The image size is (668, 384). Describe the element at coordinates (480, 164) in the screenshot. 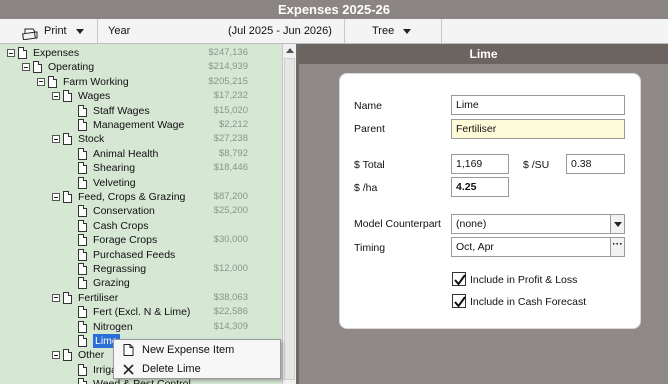

I see `total-field: 1,169` at that location.